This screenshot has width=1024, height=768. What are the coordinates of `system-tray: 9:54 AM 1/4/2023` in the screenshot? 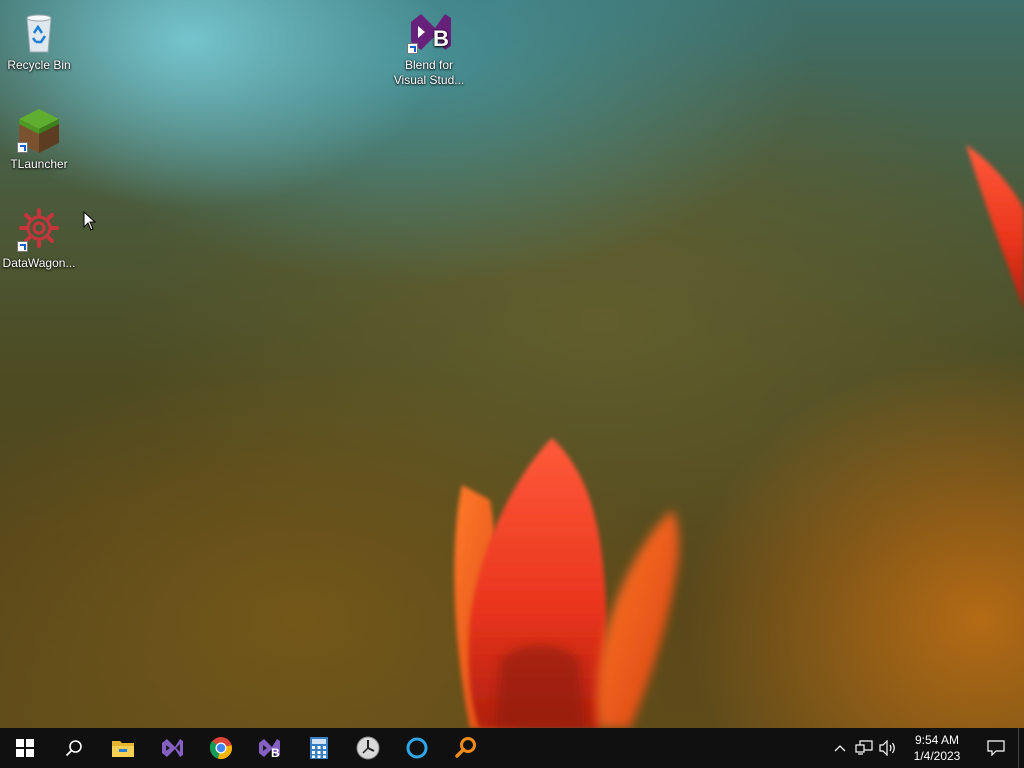 It's located at (926, 748).